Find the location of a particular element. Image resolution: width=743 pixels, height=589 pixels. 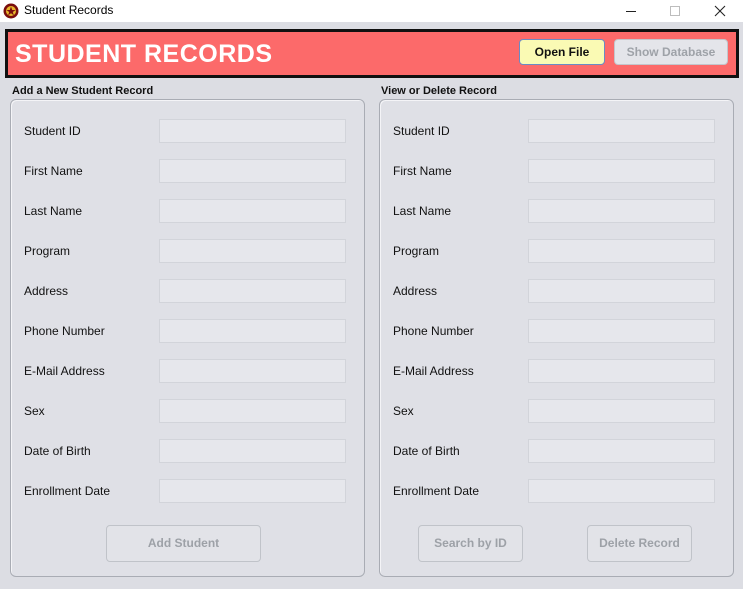

maximize-button is located at coordinates (674, 11).